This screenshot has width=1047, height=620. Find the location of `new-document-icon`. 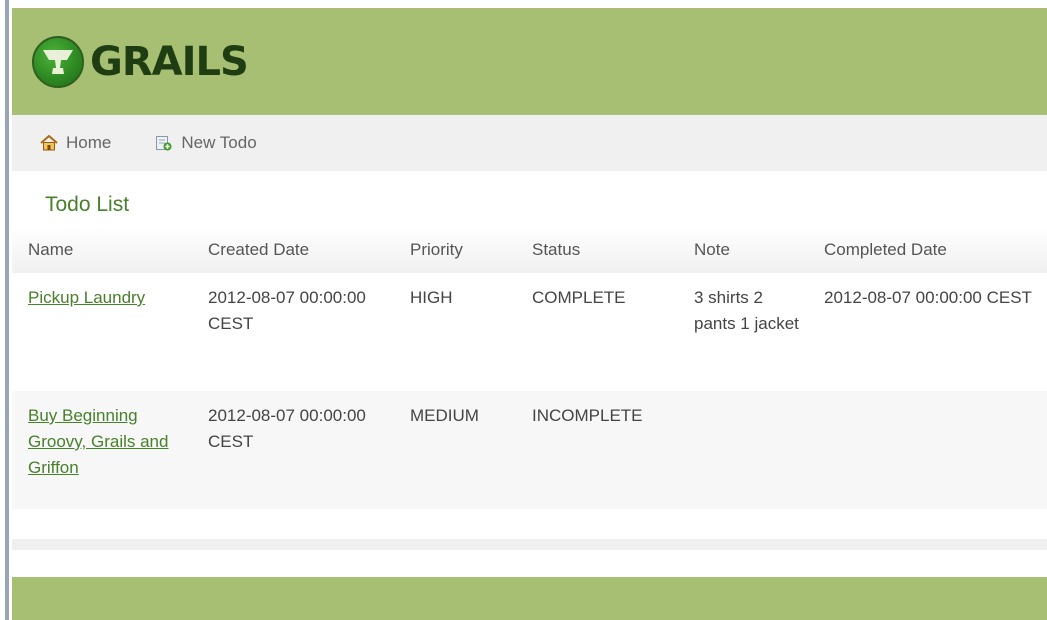

new-document-icon is located at coordinates (164, 143).